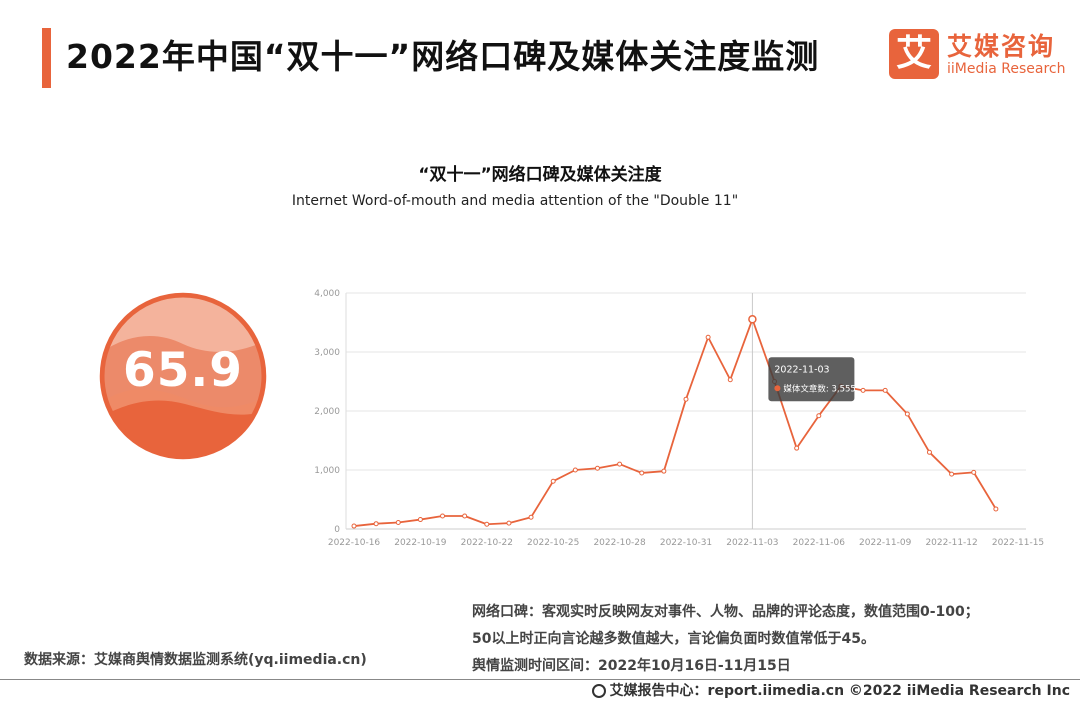  I want to click on logo-chinese-name: 艾媒咨询, so click(1001, 46).